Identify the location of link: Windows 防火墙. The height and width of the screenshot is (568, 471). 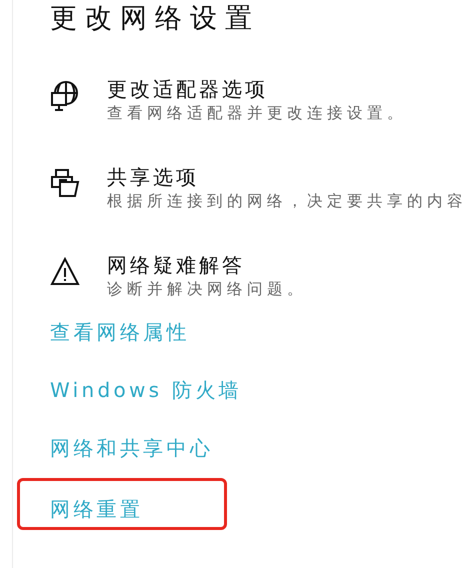
(146, 390).